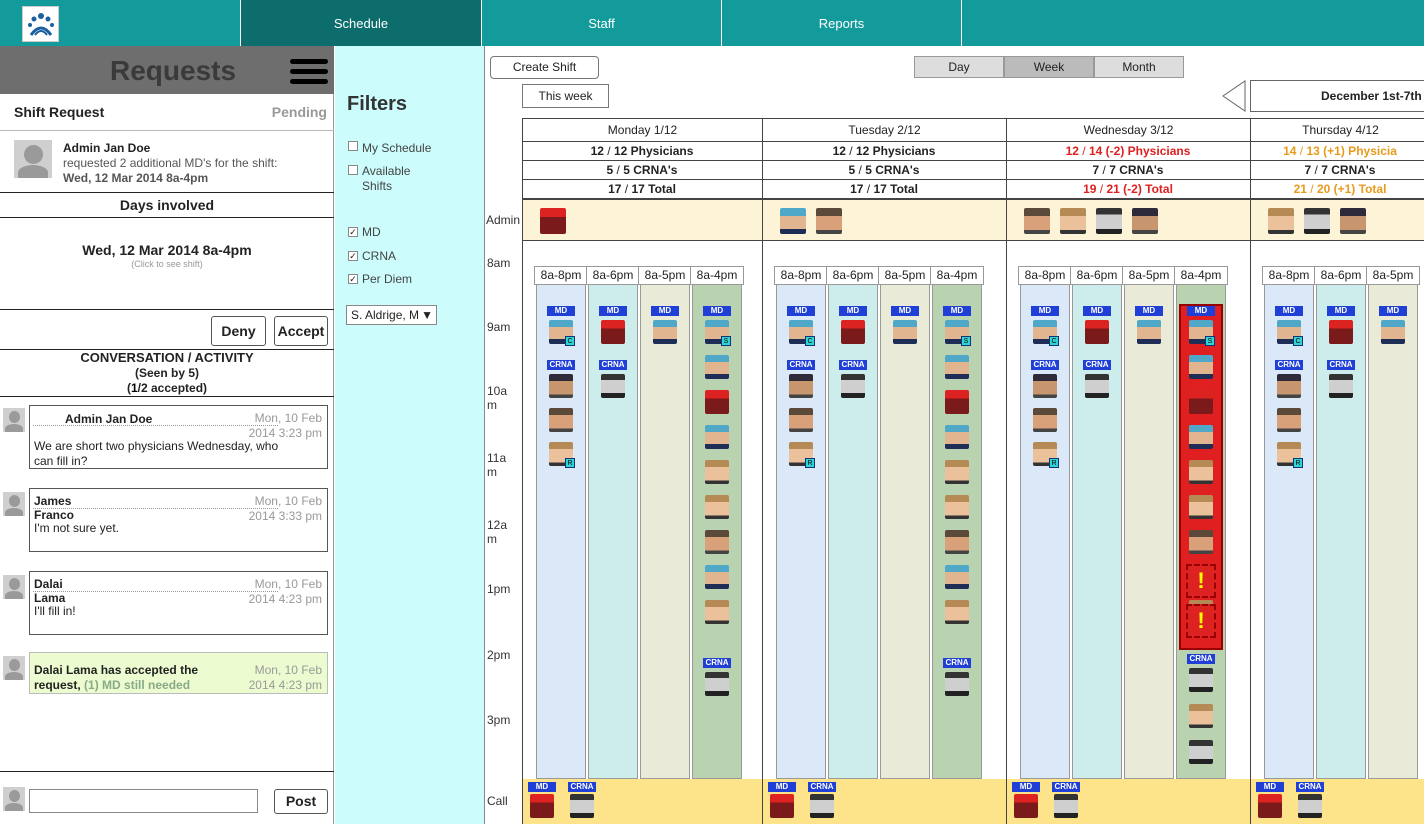  Describe the element at coordinates (353, 256) in the screenshot. I see `crna-checkbox: ✓` at that location.